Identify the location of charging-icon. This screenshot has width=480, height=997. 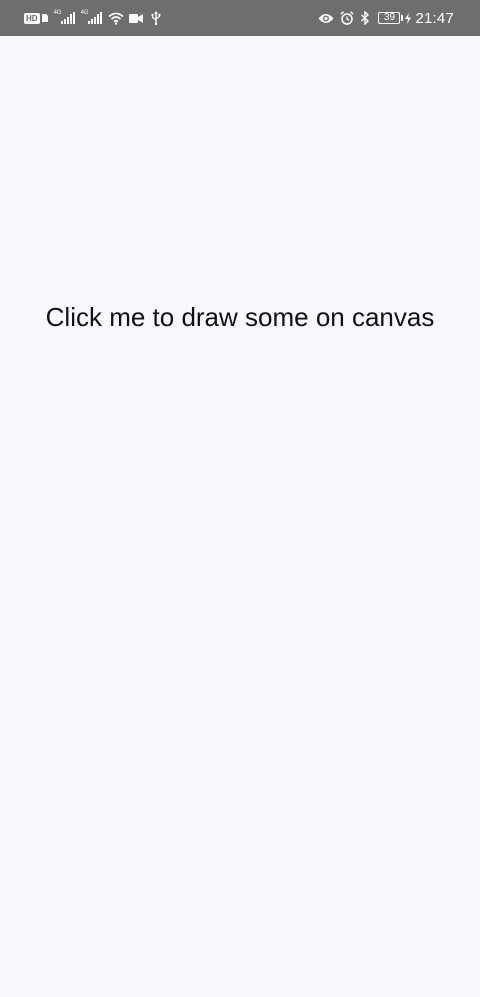
(408, 18).